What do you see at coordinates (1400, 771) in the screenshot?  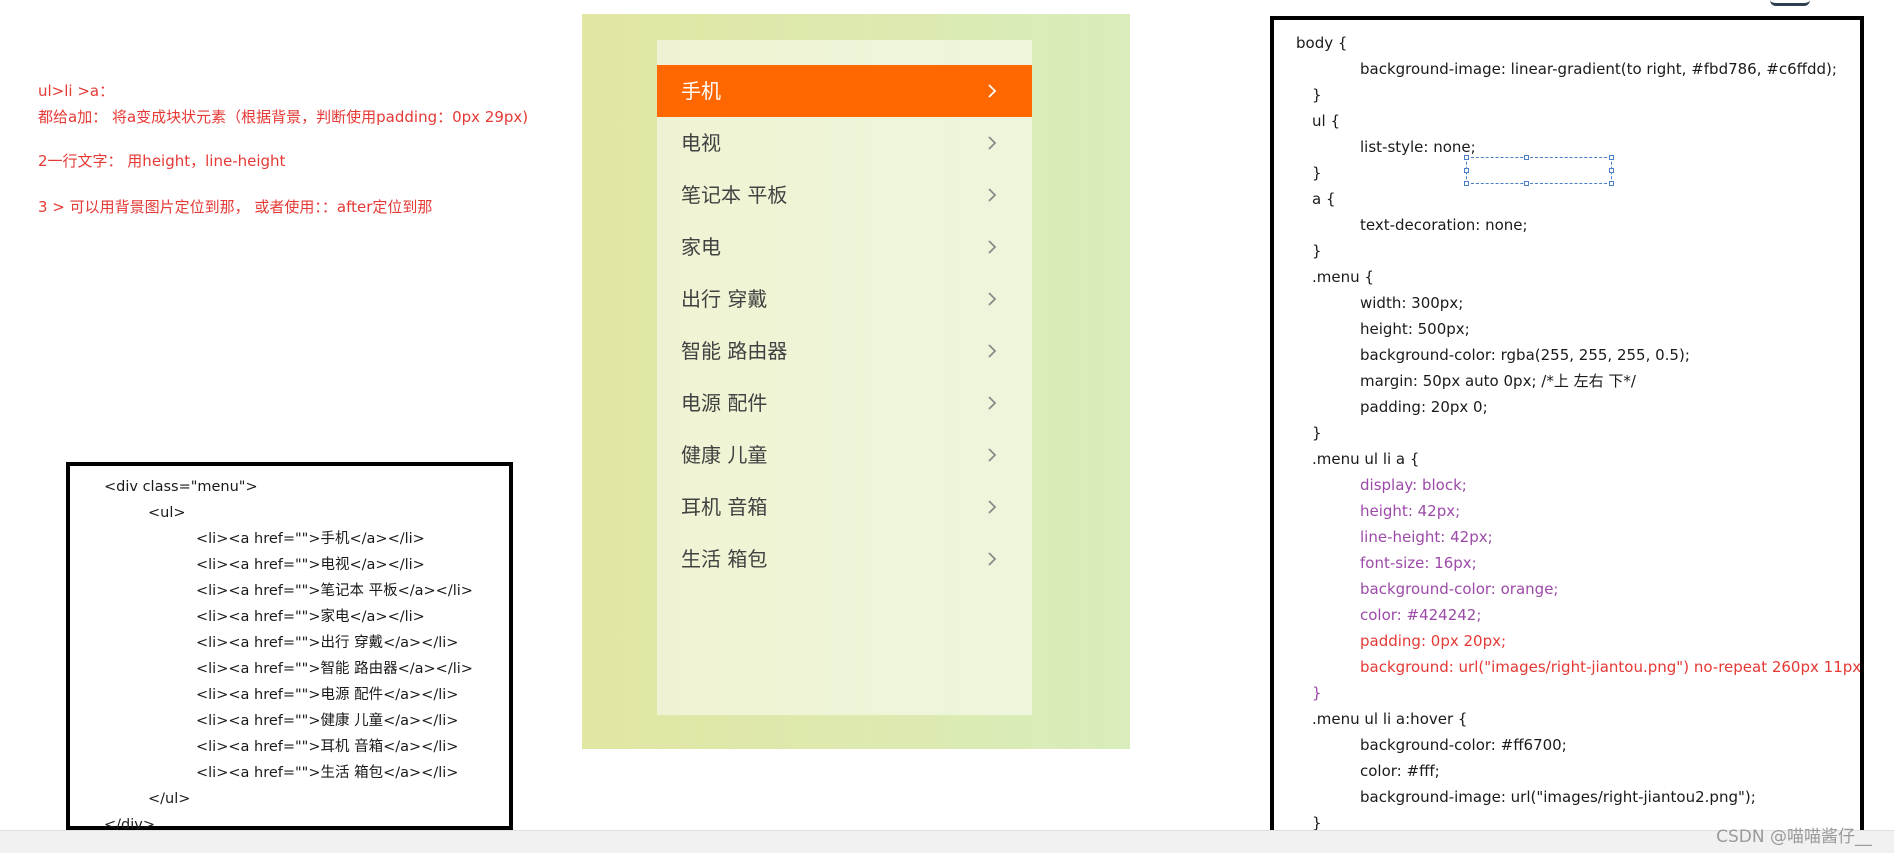 I see `css-code-line: color: #fff;` at bounding box center [1400, 771].